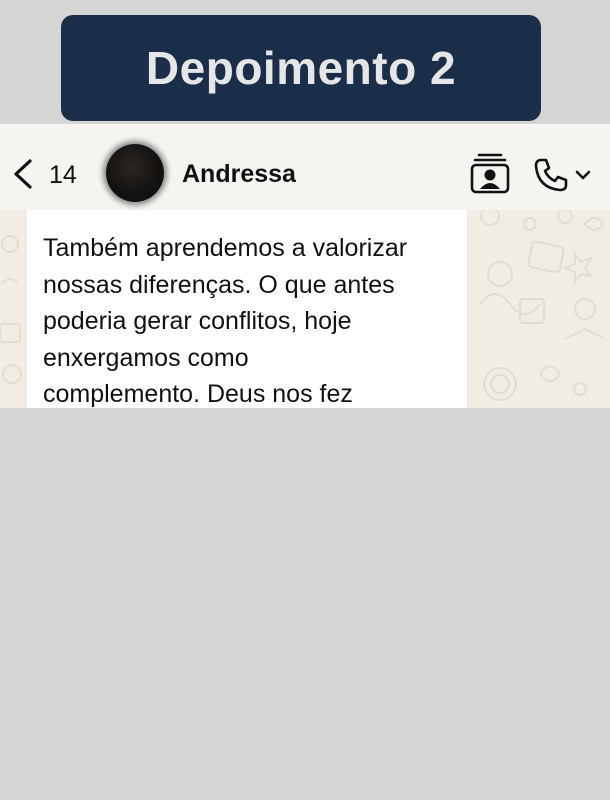  I want to click on chevron-down-icon, so click(583, 175).